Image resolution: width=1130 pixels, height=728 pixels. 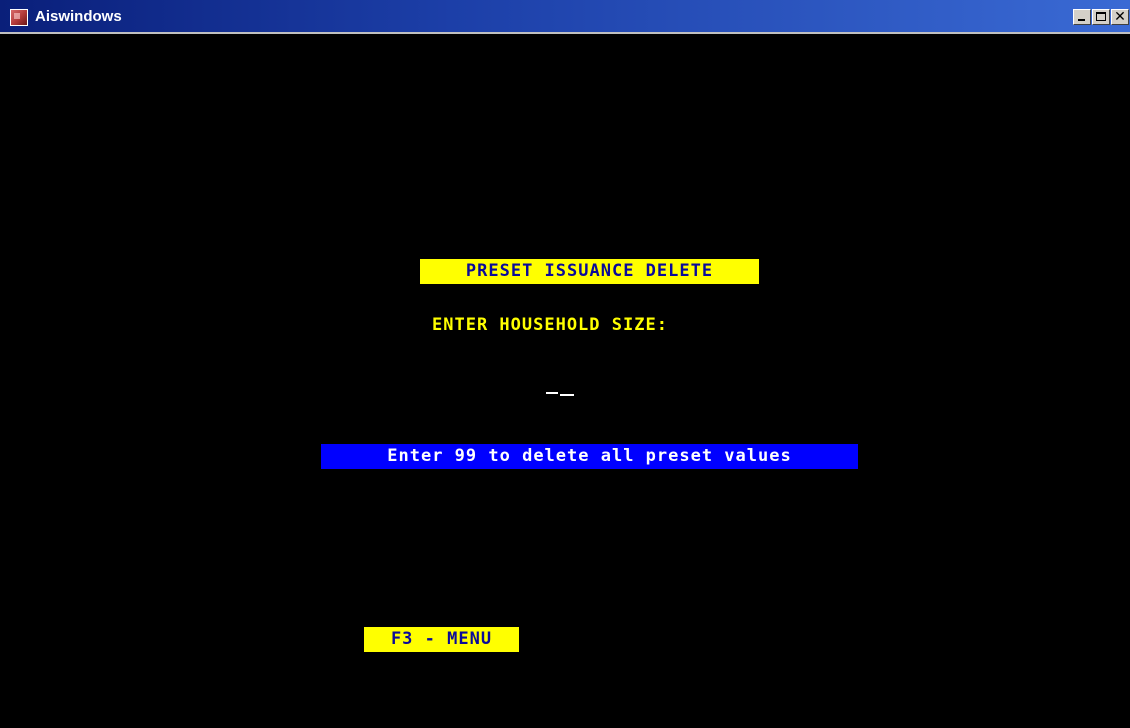 I want to click on close-icon: ✕, so click(x=1120, y=17).